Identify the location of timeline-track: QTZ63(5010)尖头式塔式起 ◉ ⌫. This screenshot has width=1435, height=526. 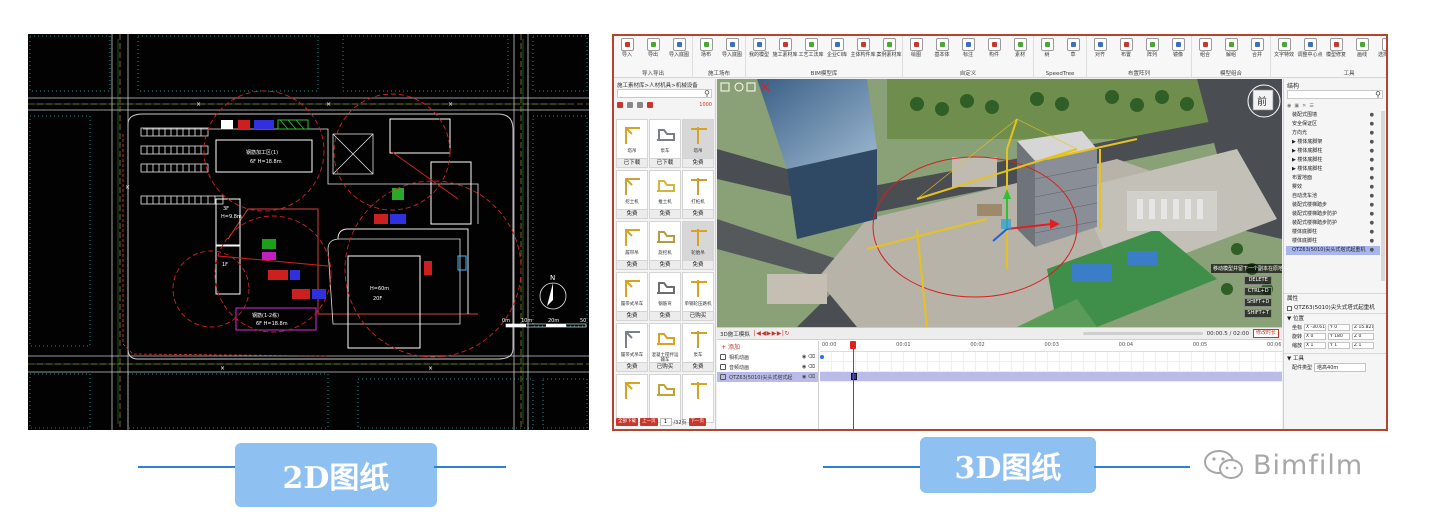
(767, 377).